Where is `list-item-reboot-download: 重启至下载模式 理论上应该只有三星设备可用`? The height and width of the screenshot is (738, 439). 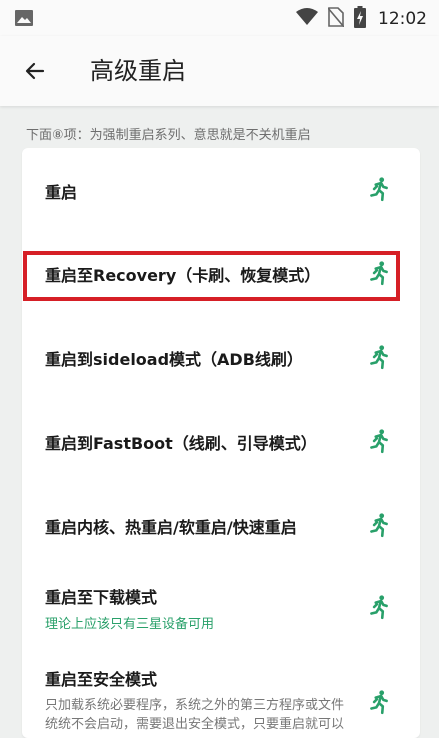
list-item-reboot-download: 重启至下载模式 理论上应该只有三星设备可用 is located at coordinates (221, 610).